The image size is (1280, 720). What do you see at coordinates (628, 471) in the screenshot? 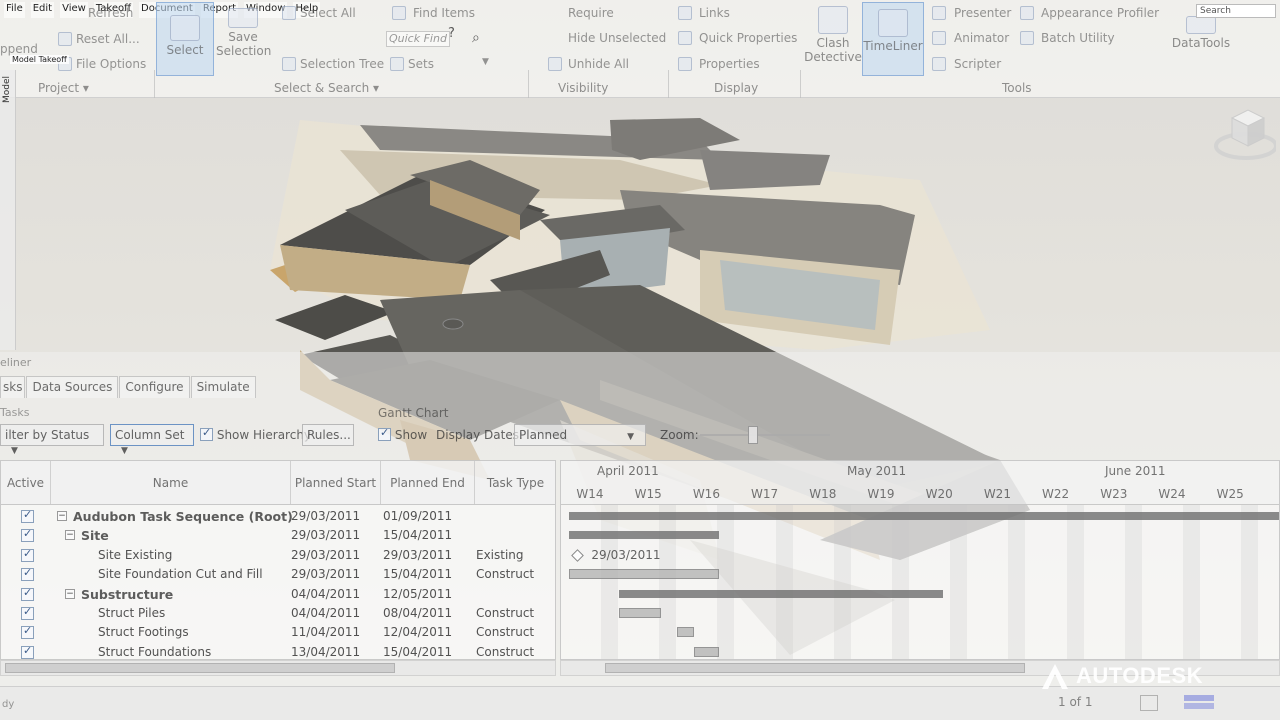
I see `month-april: April 2011` at bounding box center [628, 471].